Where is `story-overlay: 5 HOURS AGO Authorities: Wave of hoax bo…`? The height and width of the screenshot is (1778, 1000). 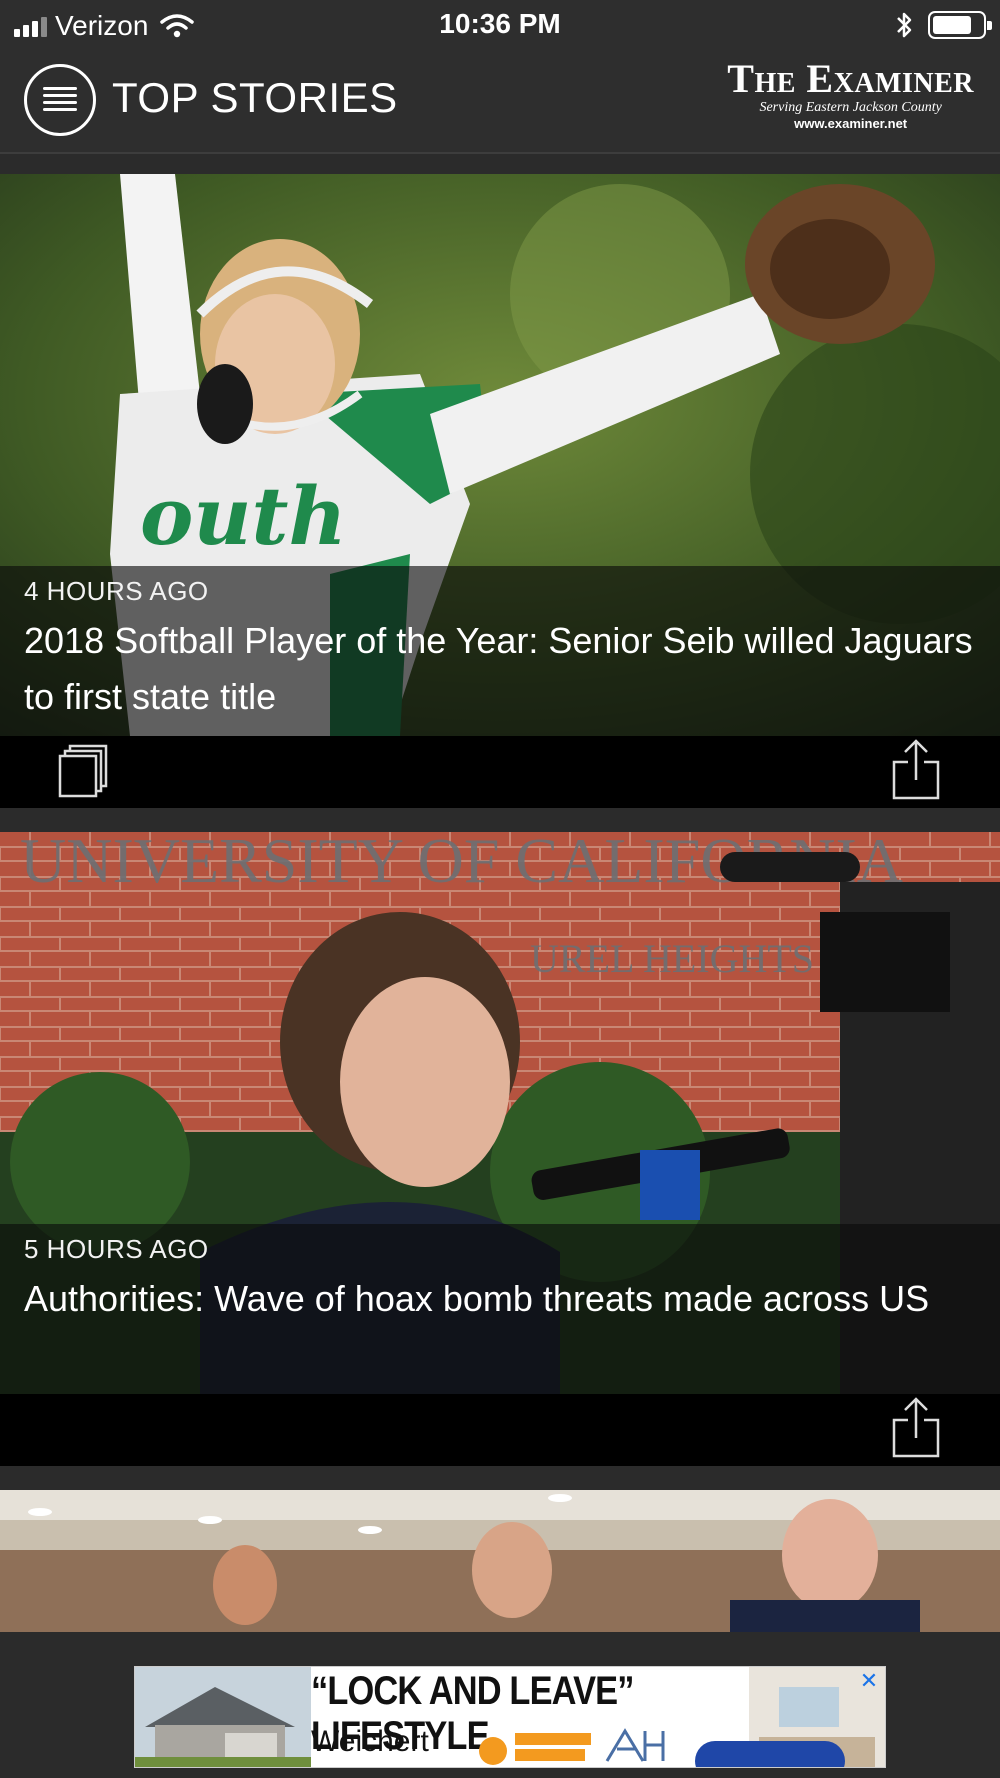 story-overlay: 5 HOURS AGO Authorities: Wave of hoax bo… is located at coordinates (500, 1309).